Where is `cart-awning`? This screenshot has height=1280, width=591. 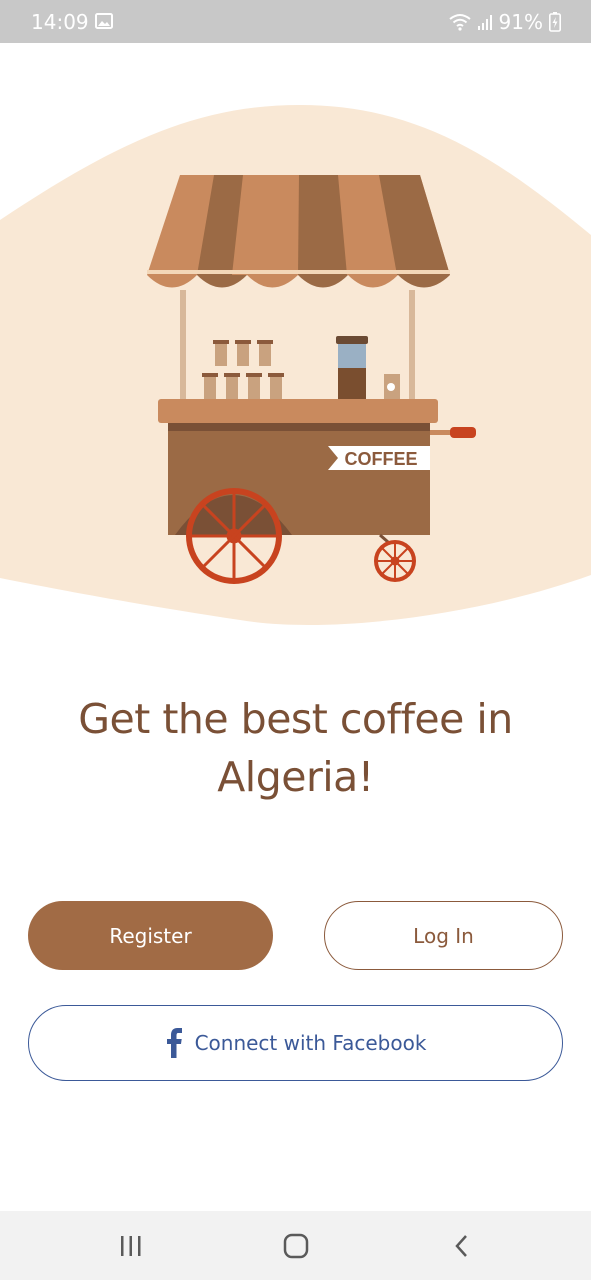
cart-awning is located at coordinates (298, 231).